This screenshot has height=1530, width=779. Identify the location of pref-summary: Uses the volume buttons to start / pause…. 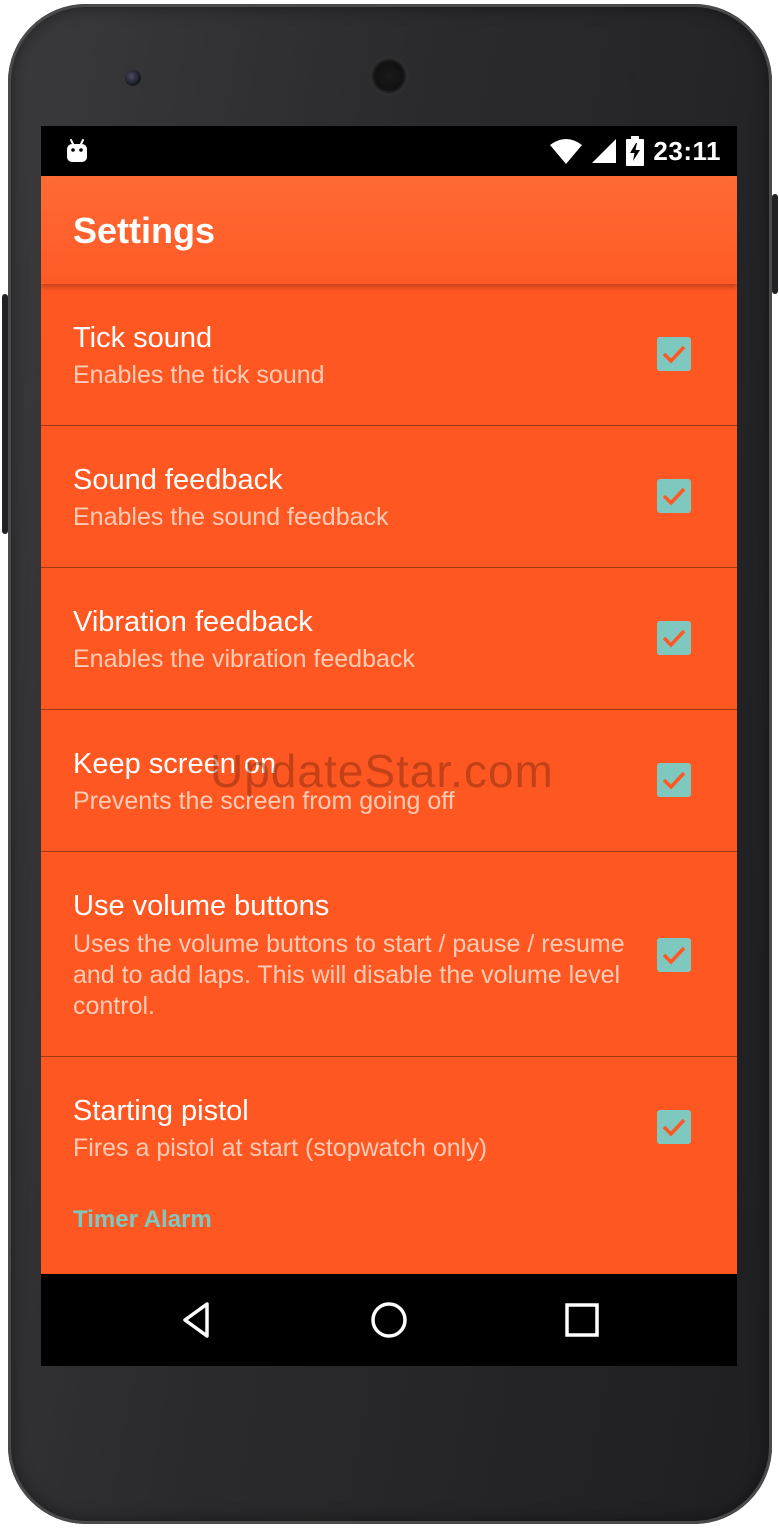
(349, 975).